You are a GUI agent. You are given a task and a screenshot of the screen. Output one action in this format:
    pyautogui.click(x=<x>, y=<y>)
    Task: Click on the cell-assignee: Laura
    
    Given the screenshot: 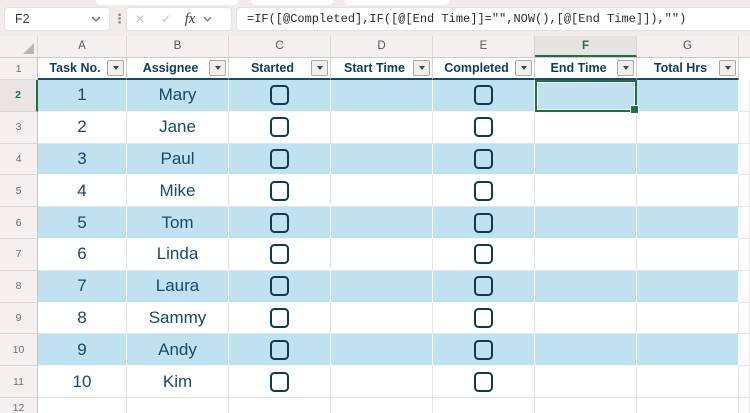 What is the action you would take?
    pyautogui.click(x=178, y=286)
    